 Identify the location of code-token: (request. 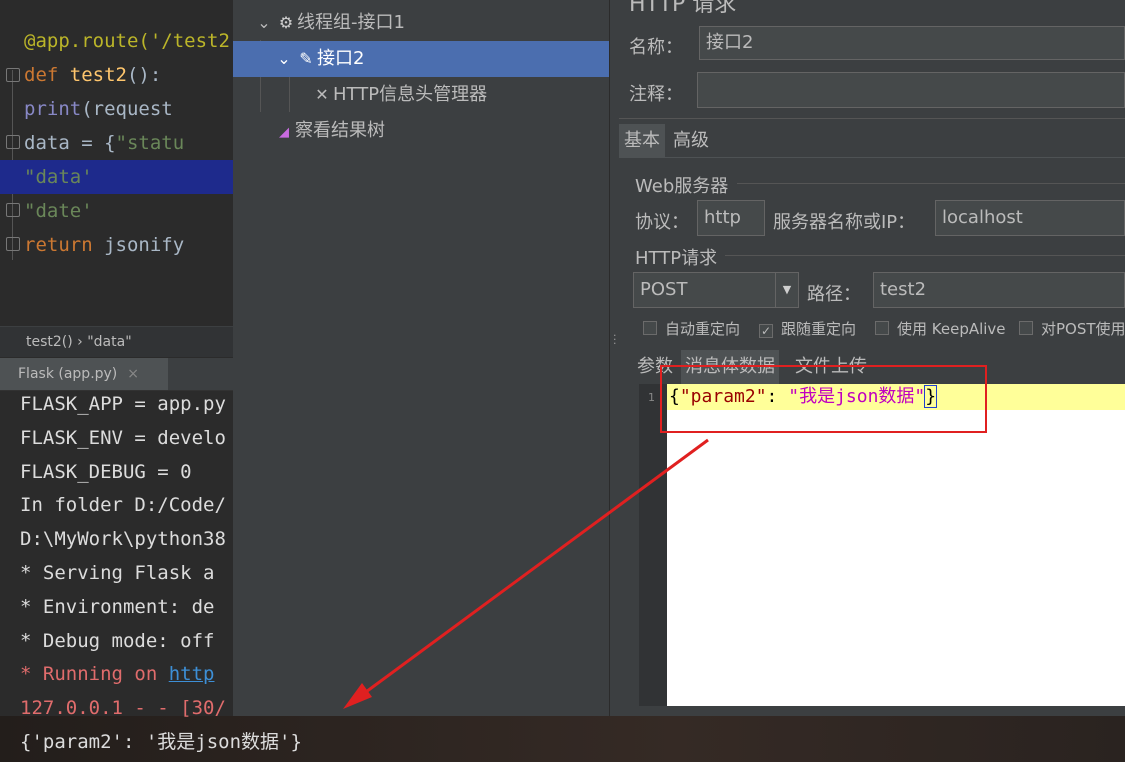
(127, 109).